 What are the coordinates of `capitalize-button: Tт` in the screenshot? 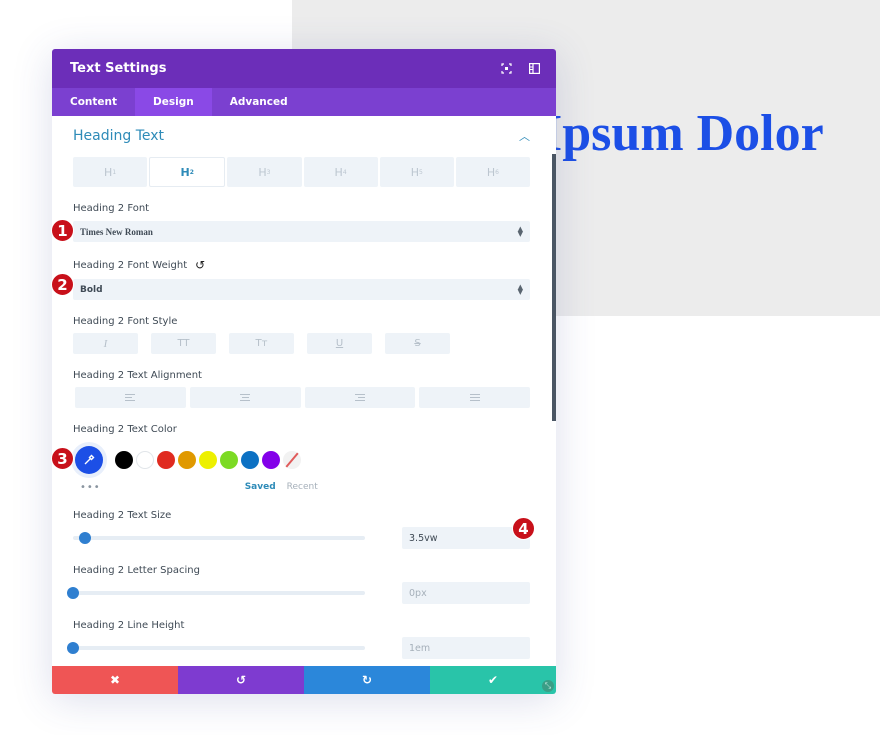 It's located at (261, 343).